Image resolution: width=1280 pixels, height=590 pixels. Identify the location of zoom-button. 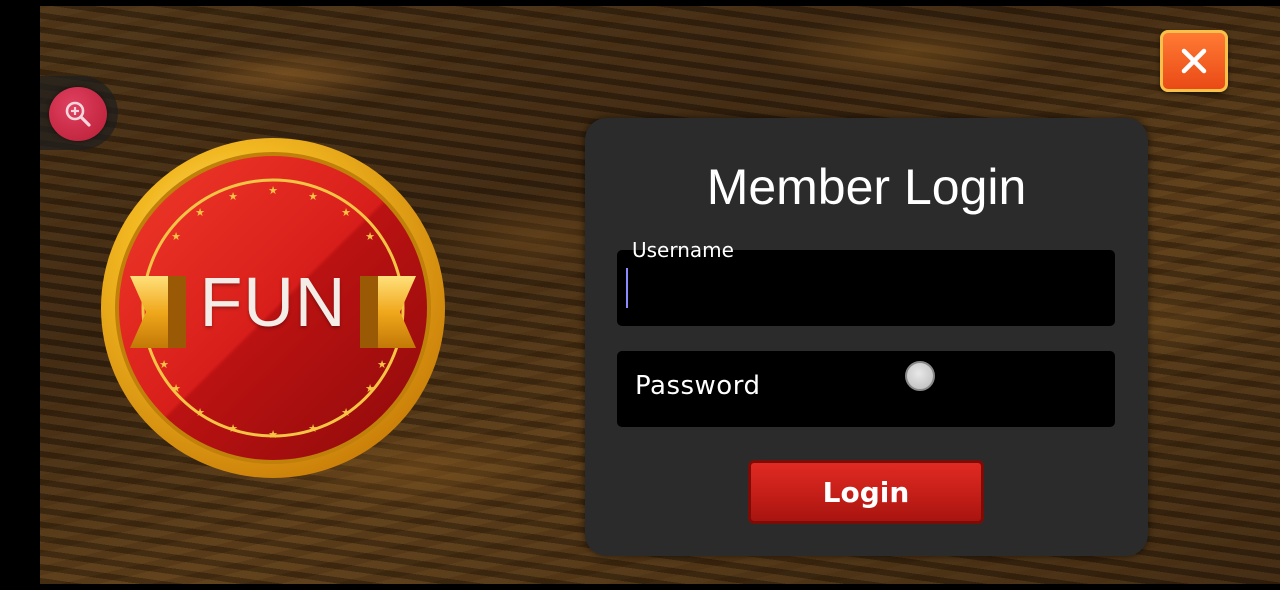
(78, 114).